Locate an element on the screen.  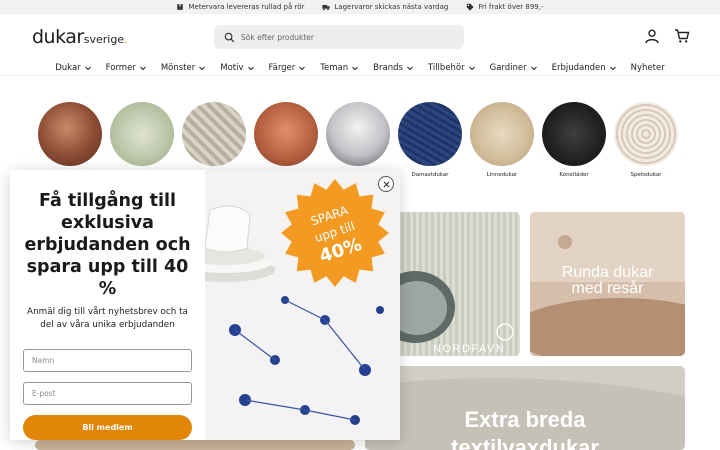
search-icon is located at coordinates (229, 37).